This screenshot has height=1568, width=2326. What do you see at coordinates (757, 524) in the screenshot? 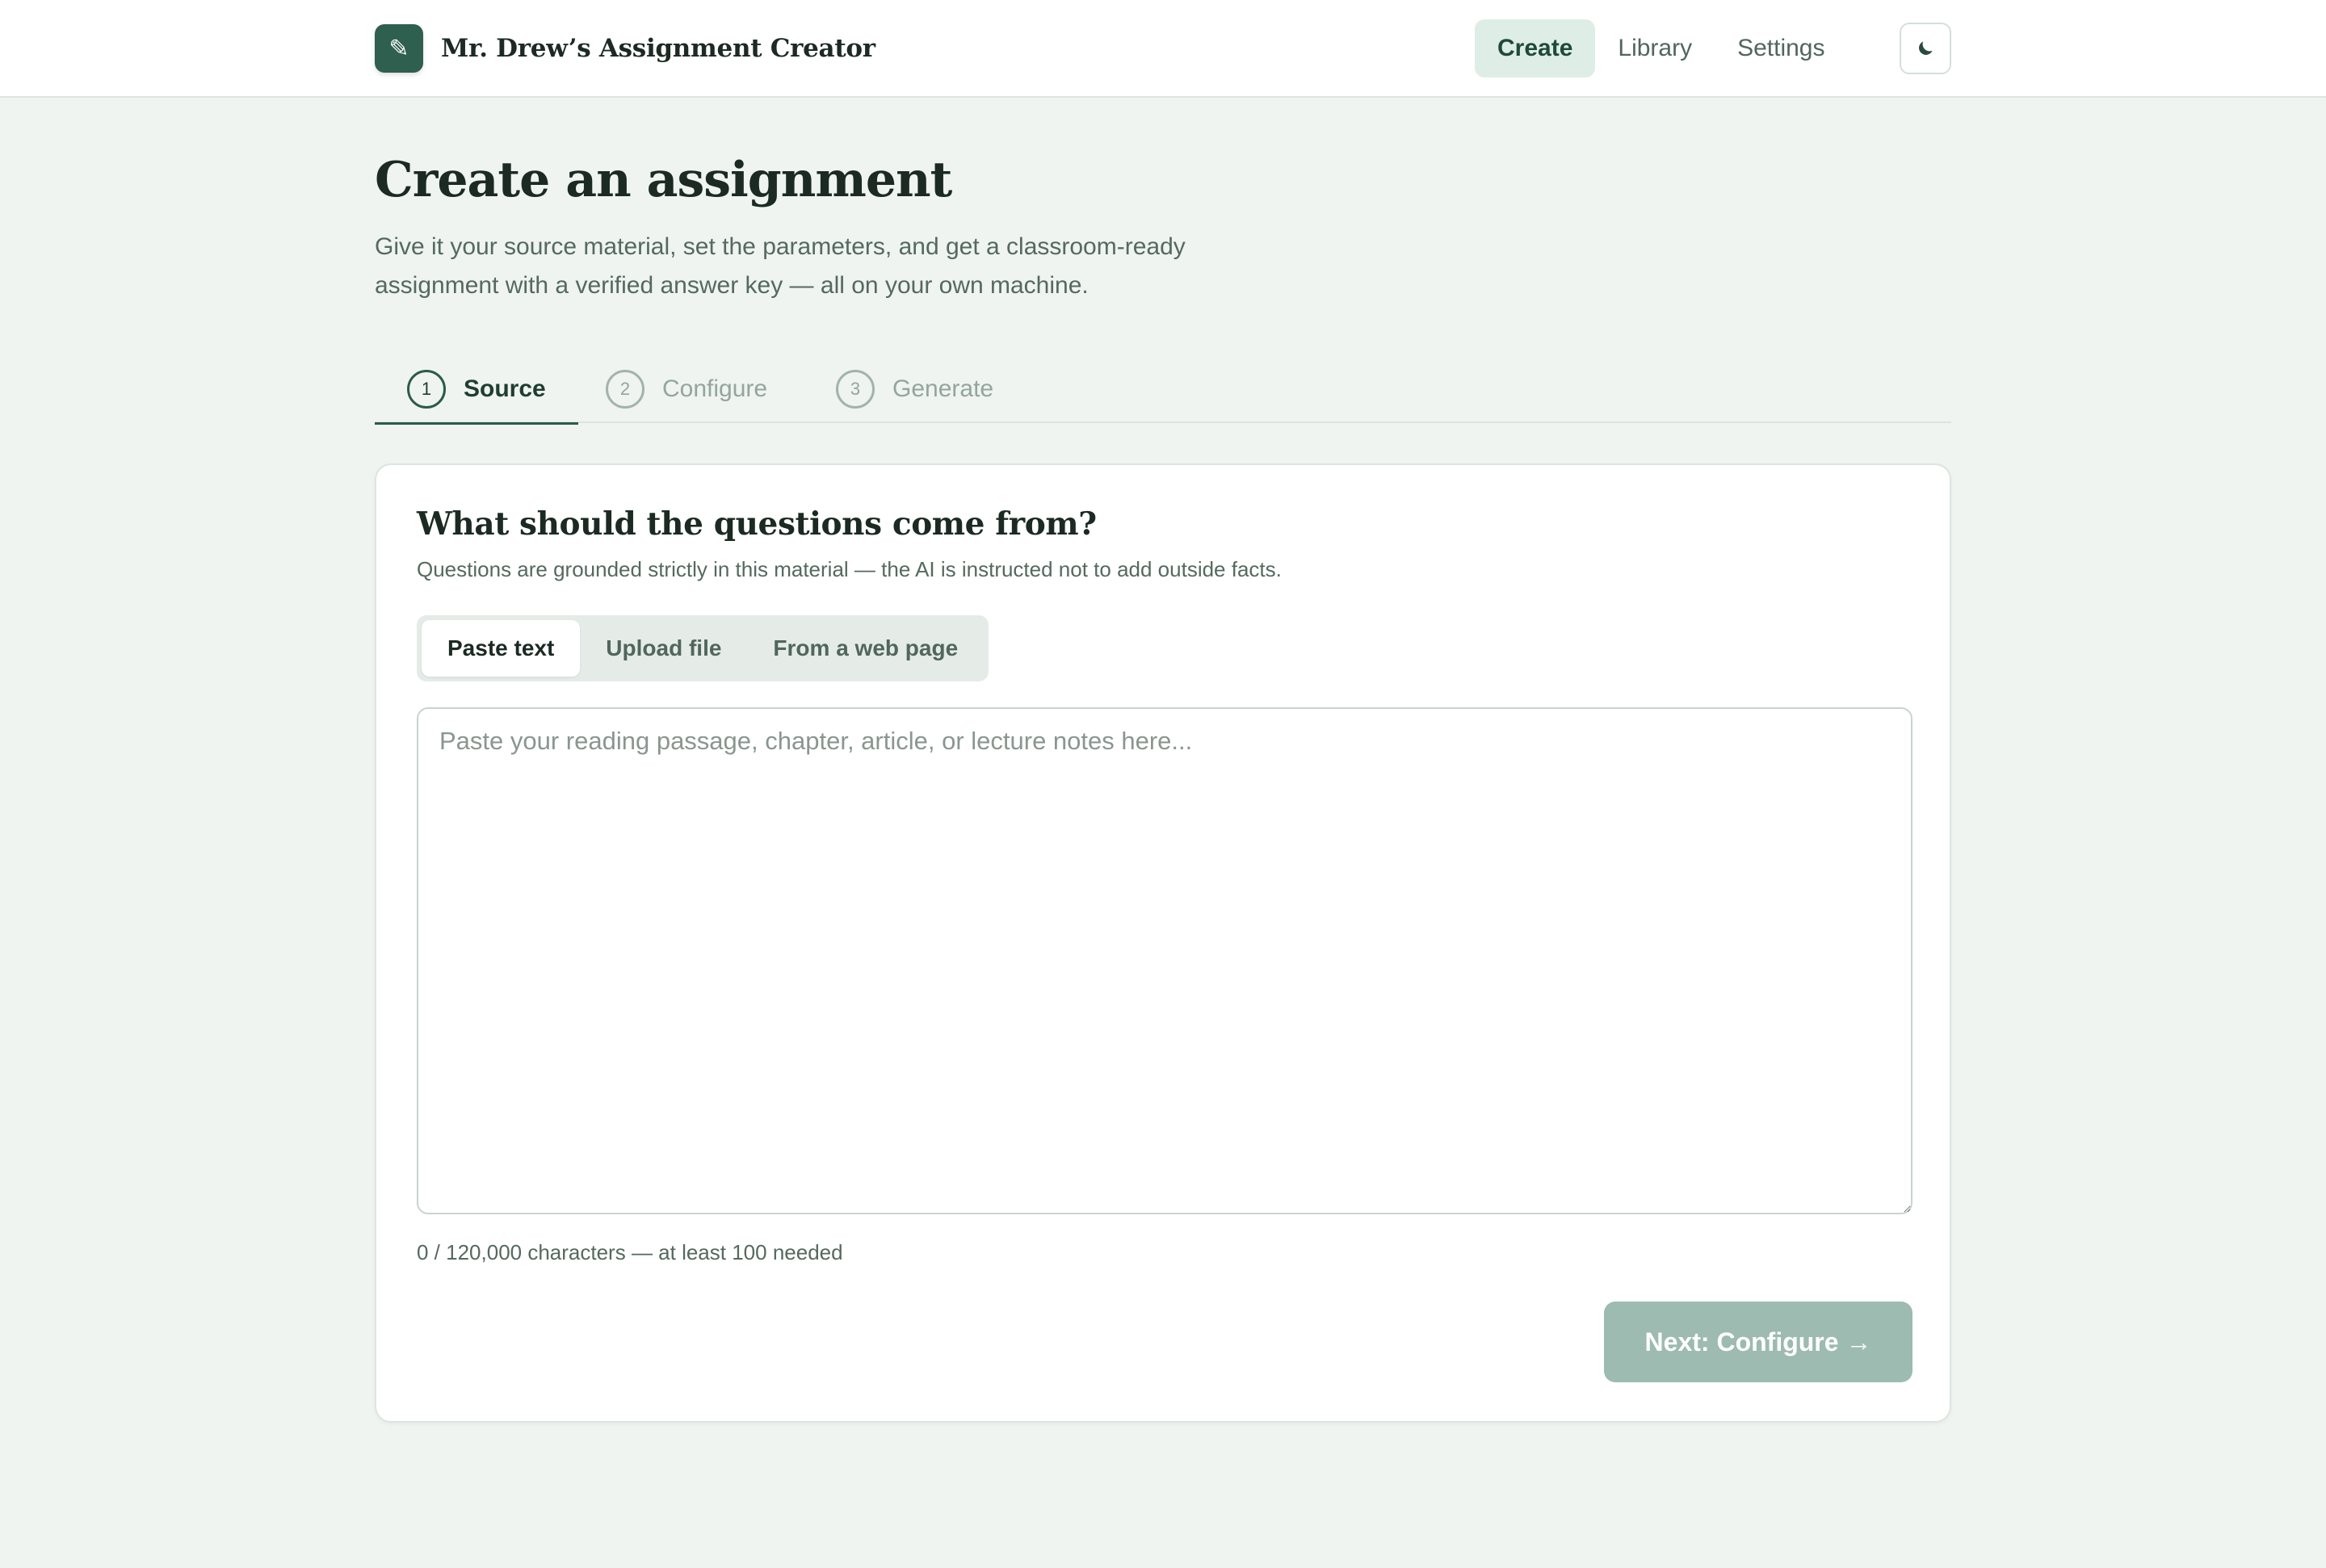
I see `card-title: What should the questions come from?` at bounding box center [757, 524].